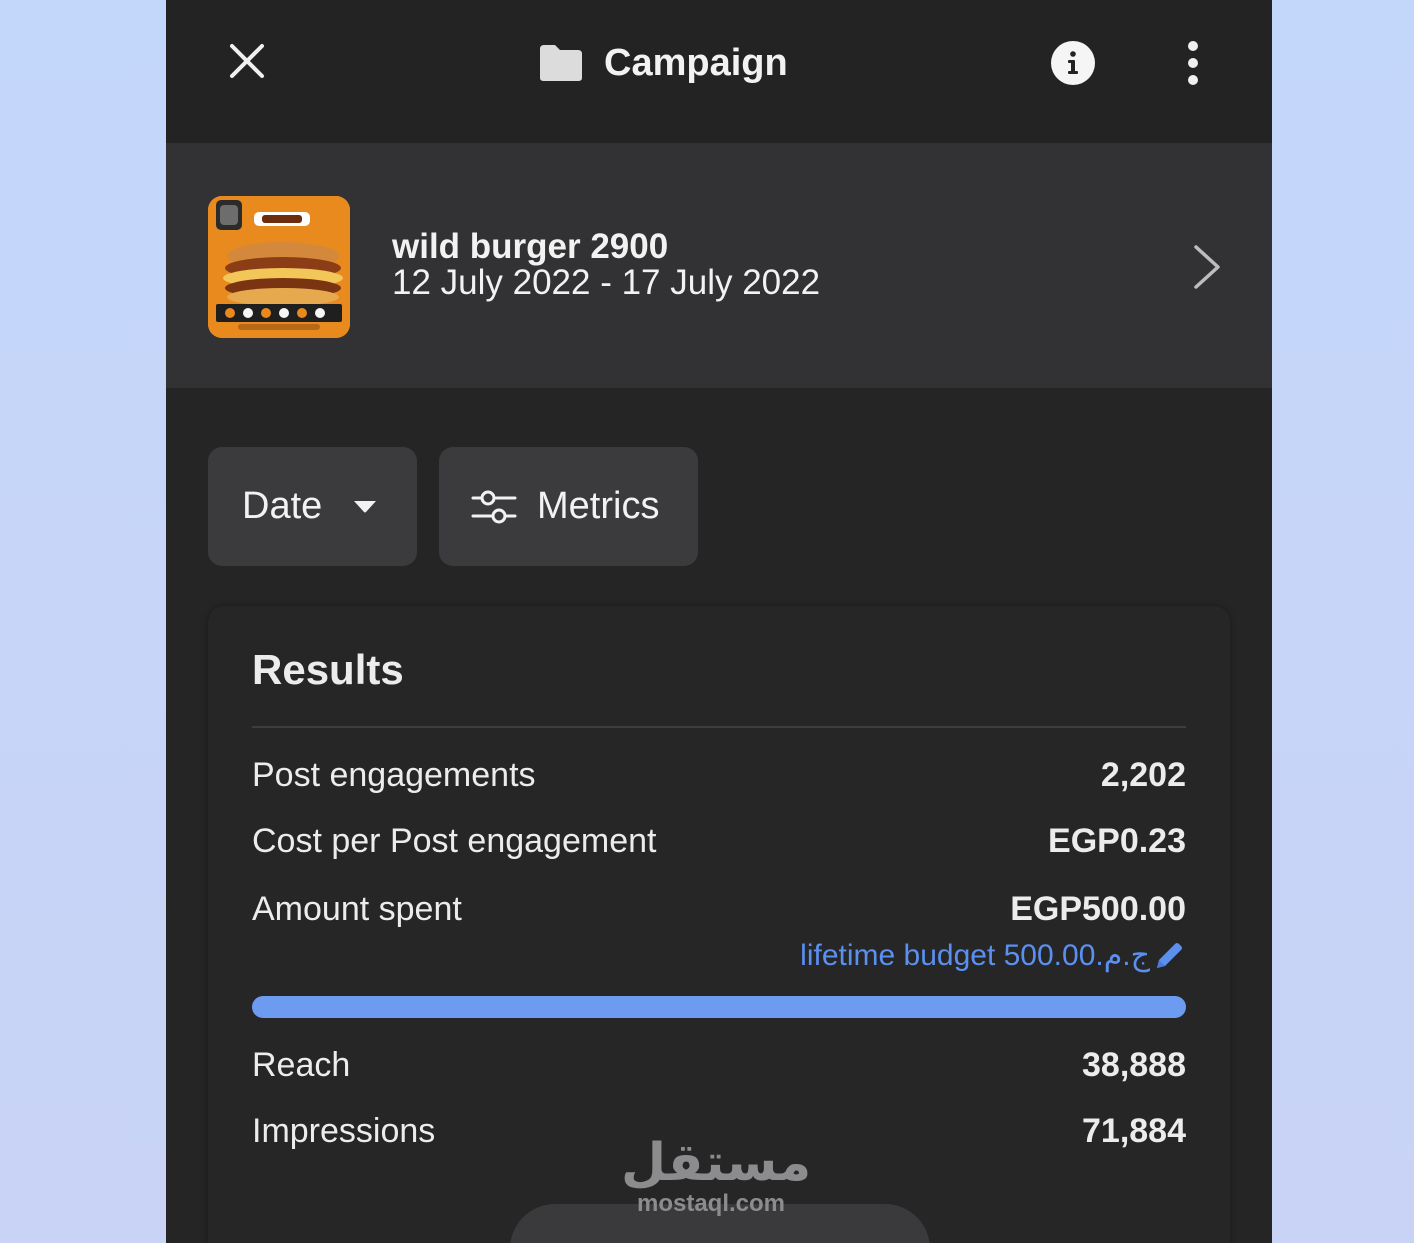 The width and height of the screenshot is (1414, 1243). What do you see at coordinates (1134, 1065) in the screenshot?
I see `metric-value: 38,888` at bounding box center [1134, 1065].